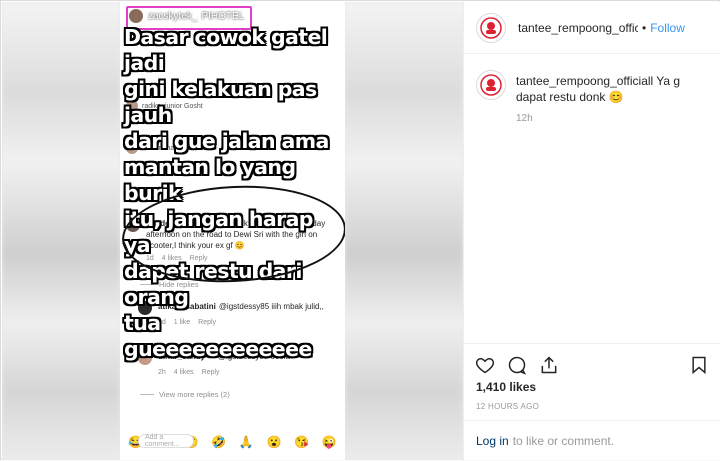 The height and width of the screenshot is (461, 720). What do you see at coordinates (183, 372) in the screenshot?
I see `comment-likes: 4 likes` at bounding box center [183, 372].